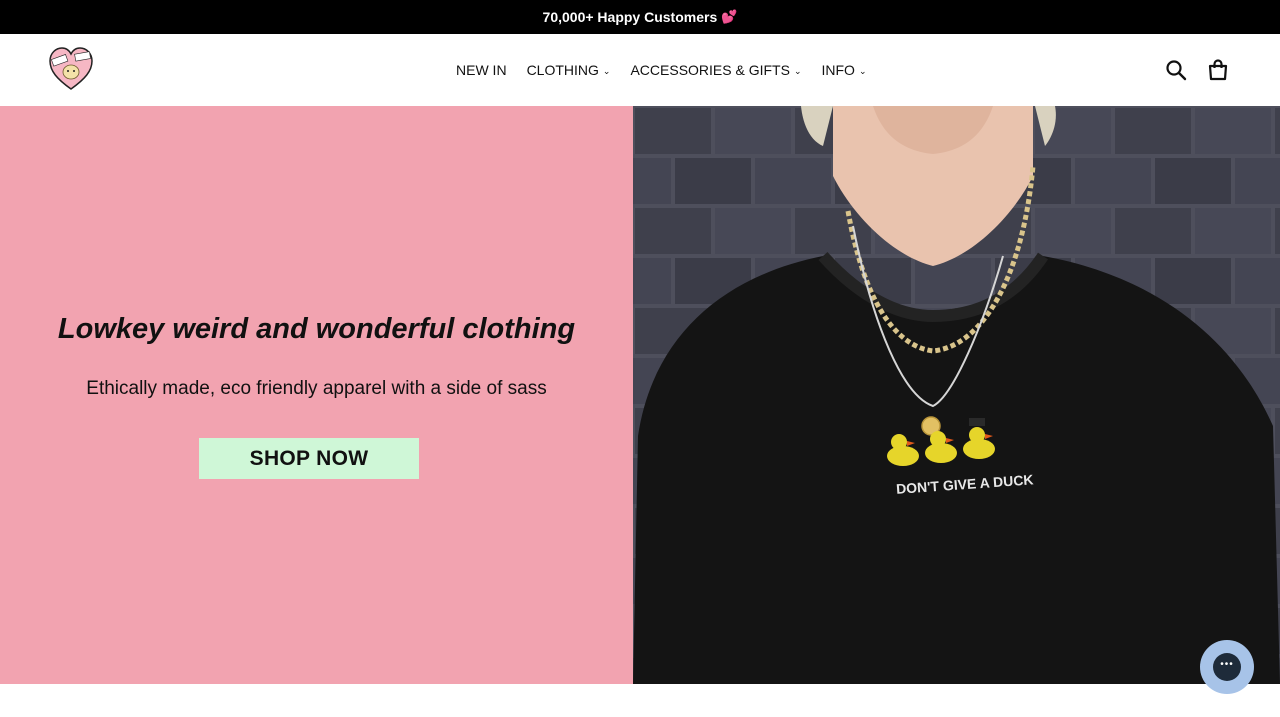 The width and height of the screenshot is (1280, 717). What do you see at coordinates (1197, 70) in the screenshot?
I see `header-icons` at bounding box center [1197, 70].